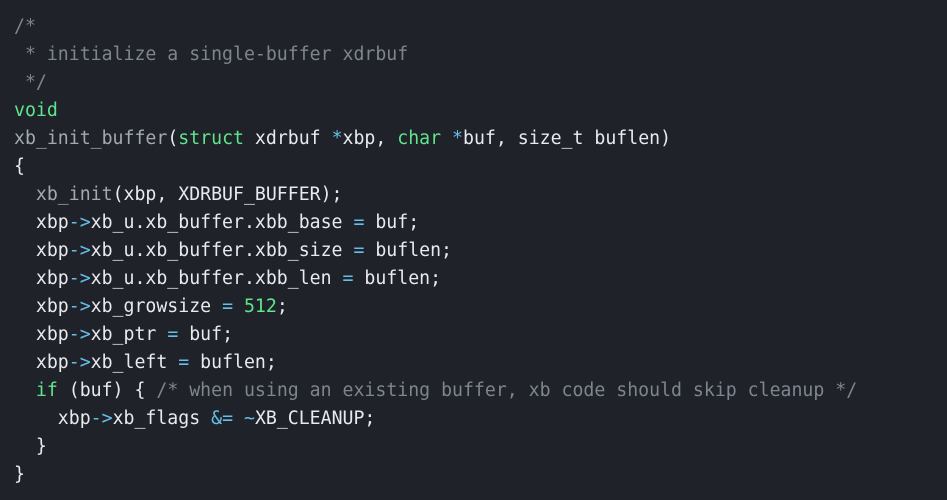 This screenshot has width=947, height=500. What do you see at coordinates (173, 138) in the screenshot?
I see `code-text: (` at bounding box center [173, 138].